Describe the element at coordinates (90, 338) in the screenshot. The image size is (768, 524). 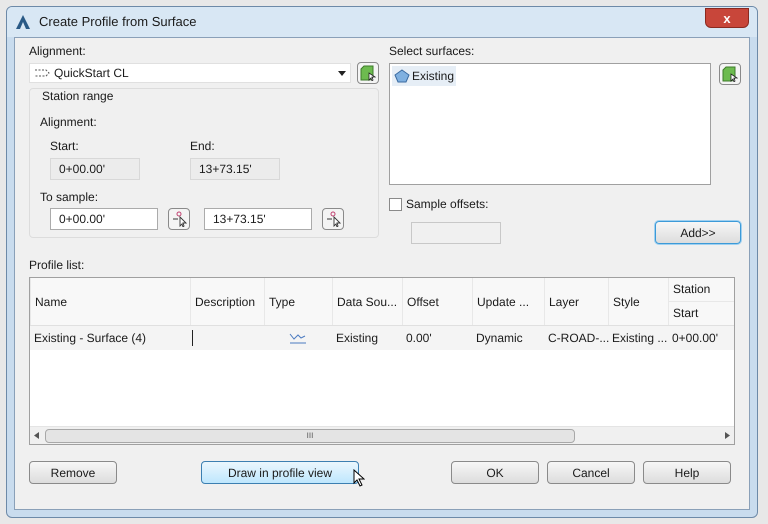
I see `table-cell-text: Existing - Surface (4)` at that location.